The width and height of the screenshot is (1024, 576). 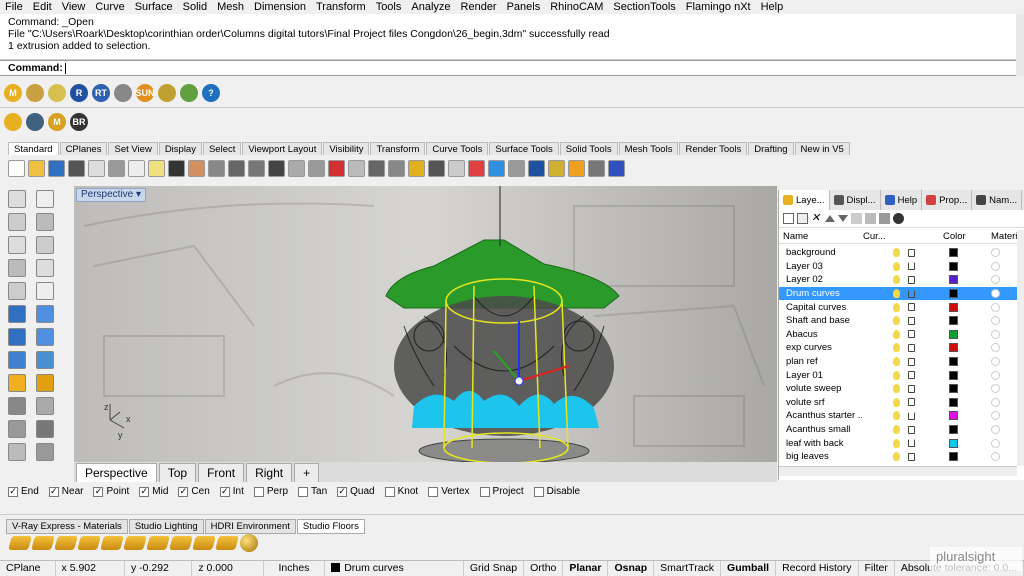 What do you see at coordinates (718, 7) in the screenshot?
I see `menu-item-flamingo-nxt: Flamingo nXt` at bounding box center [718, 7].